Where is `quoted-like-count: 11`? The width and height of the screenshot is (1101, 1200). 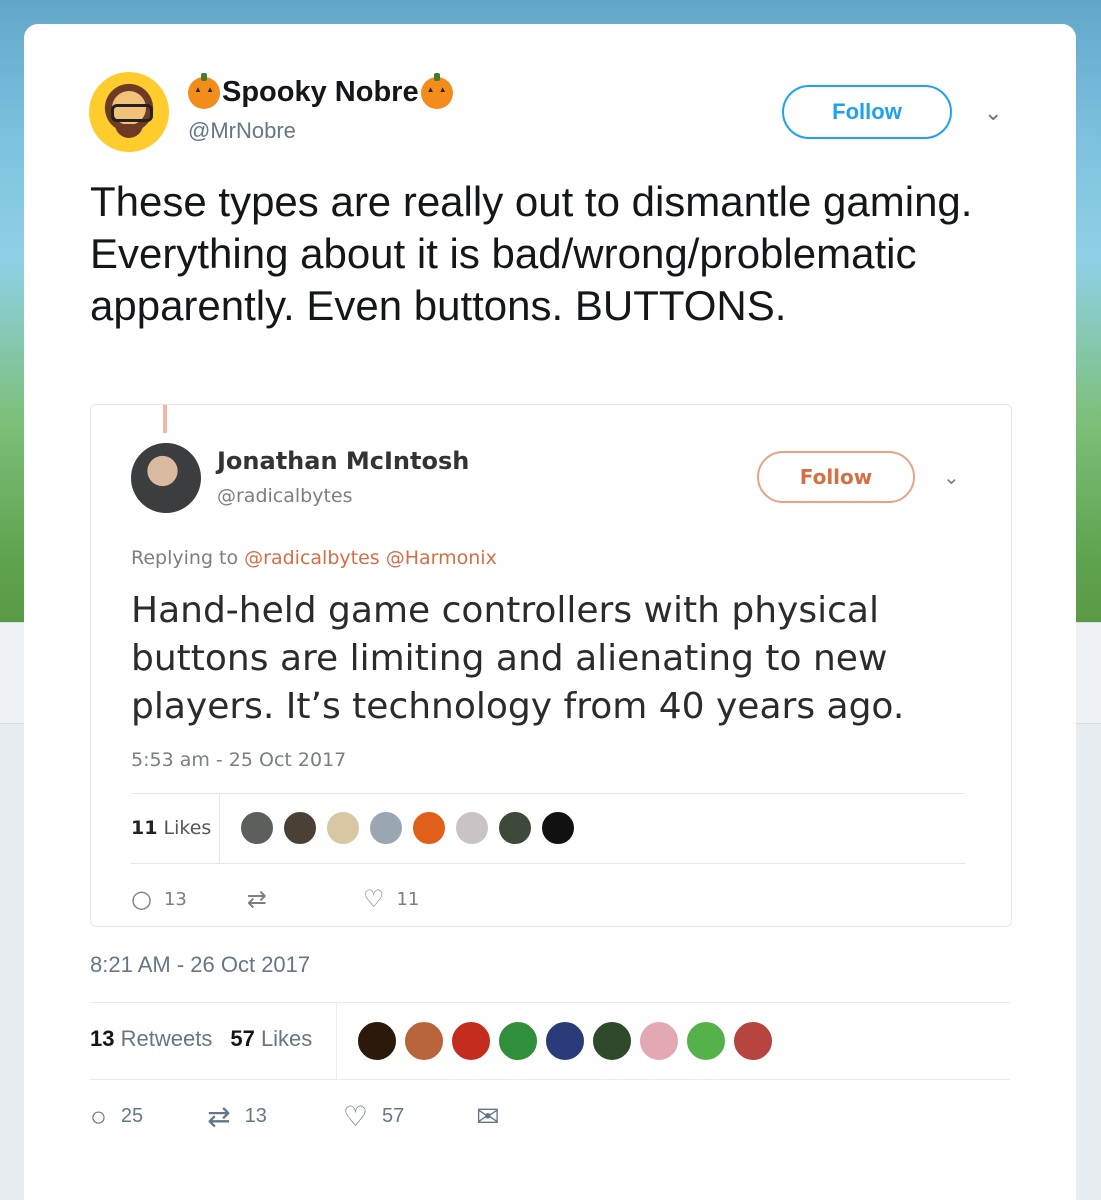
quoted-like-count: 11 is located at coordinates (408, 899).